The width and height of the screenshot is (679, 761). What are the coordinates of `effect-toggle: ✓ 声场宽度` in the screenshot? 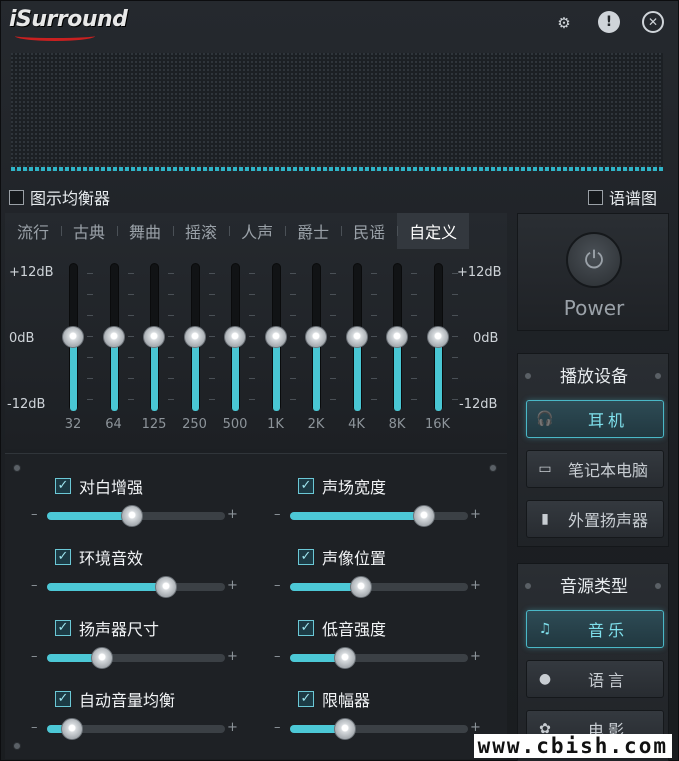 It's located at (404, 486).